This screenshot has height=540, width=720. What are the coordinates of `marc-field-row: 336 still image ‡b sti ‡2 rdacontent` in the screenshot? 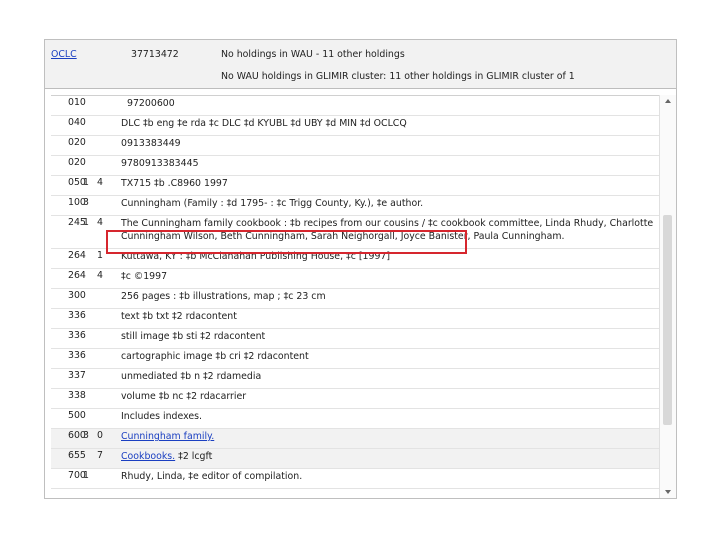 It's located at (355, 339).